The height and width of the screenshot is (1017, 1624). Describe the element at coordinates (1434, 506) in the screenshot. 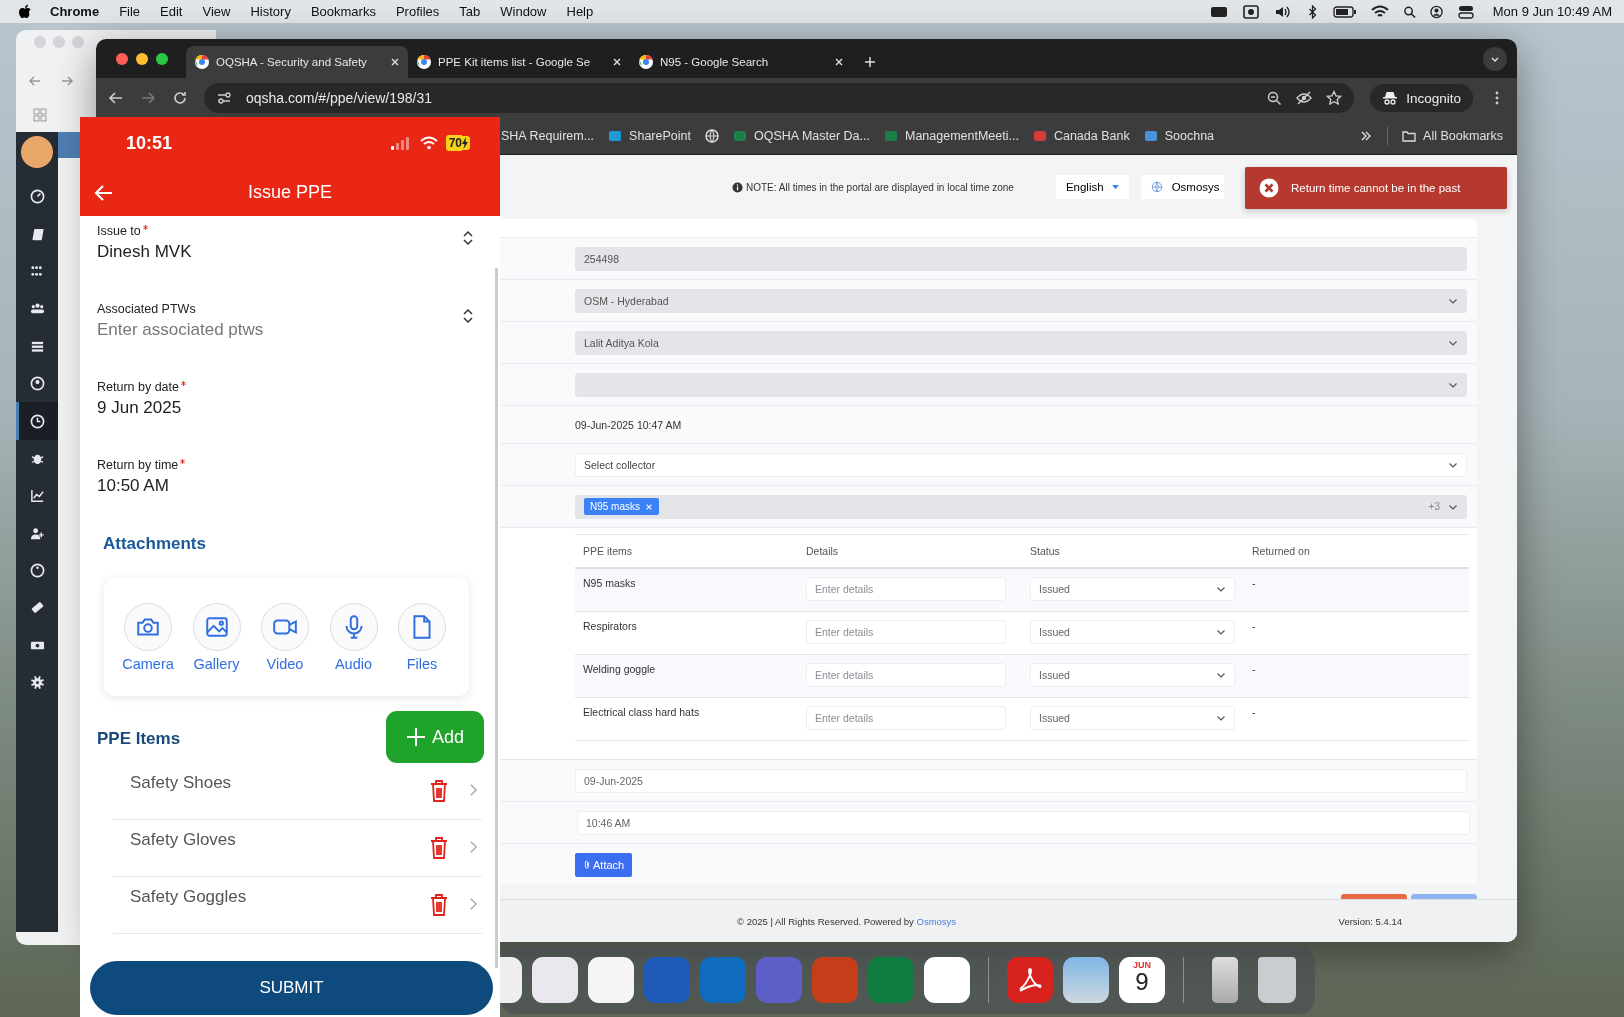

I see `overflow-count: +3` at that location.